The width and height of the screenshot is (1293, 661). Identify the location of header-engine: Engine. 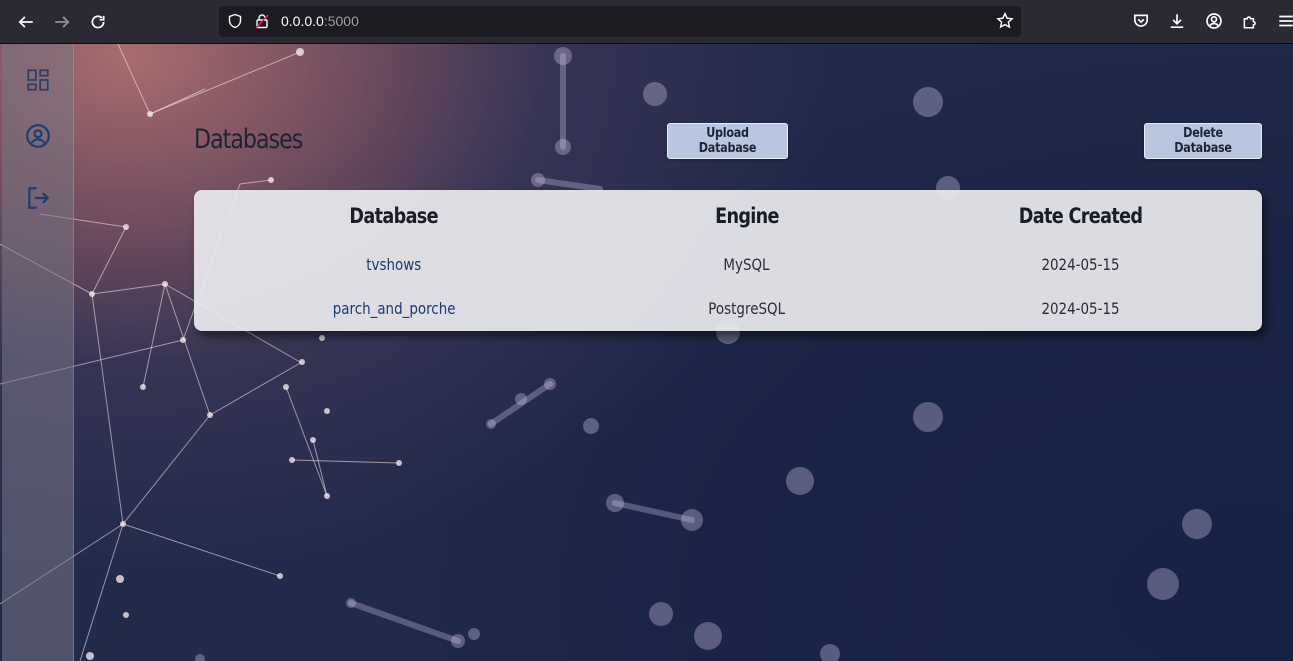
(746, 216).